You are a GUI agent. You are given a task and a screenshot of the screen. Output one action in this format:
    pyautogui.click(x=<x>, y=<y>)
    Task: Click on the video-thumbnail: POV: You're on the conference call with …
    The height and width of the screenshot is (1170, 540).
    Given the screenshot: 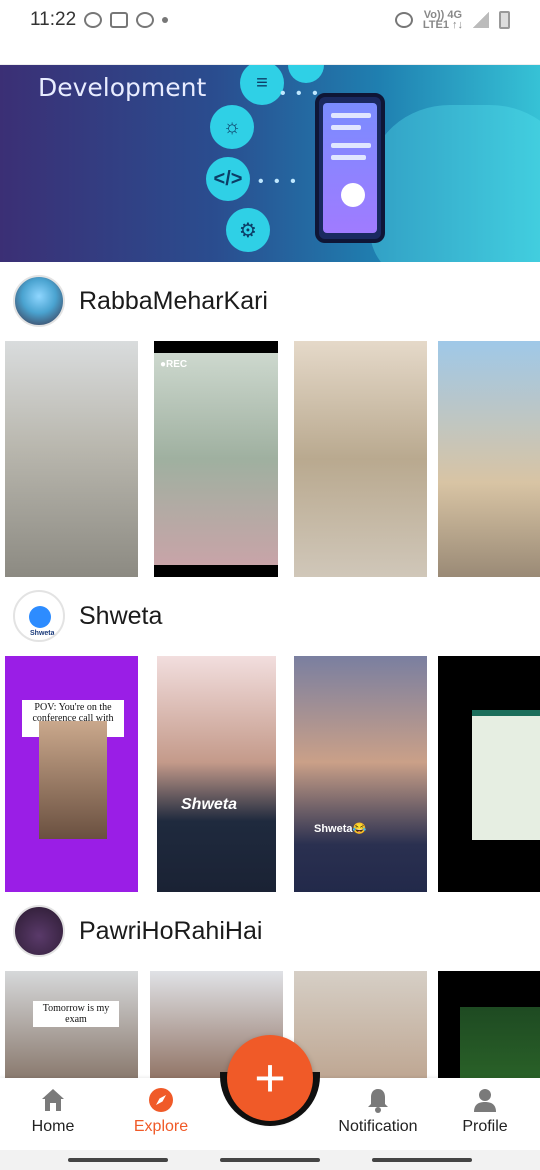 What is the action you would take?
    pyautogui.click(x=71, y=774)
    